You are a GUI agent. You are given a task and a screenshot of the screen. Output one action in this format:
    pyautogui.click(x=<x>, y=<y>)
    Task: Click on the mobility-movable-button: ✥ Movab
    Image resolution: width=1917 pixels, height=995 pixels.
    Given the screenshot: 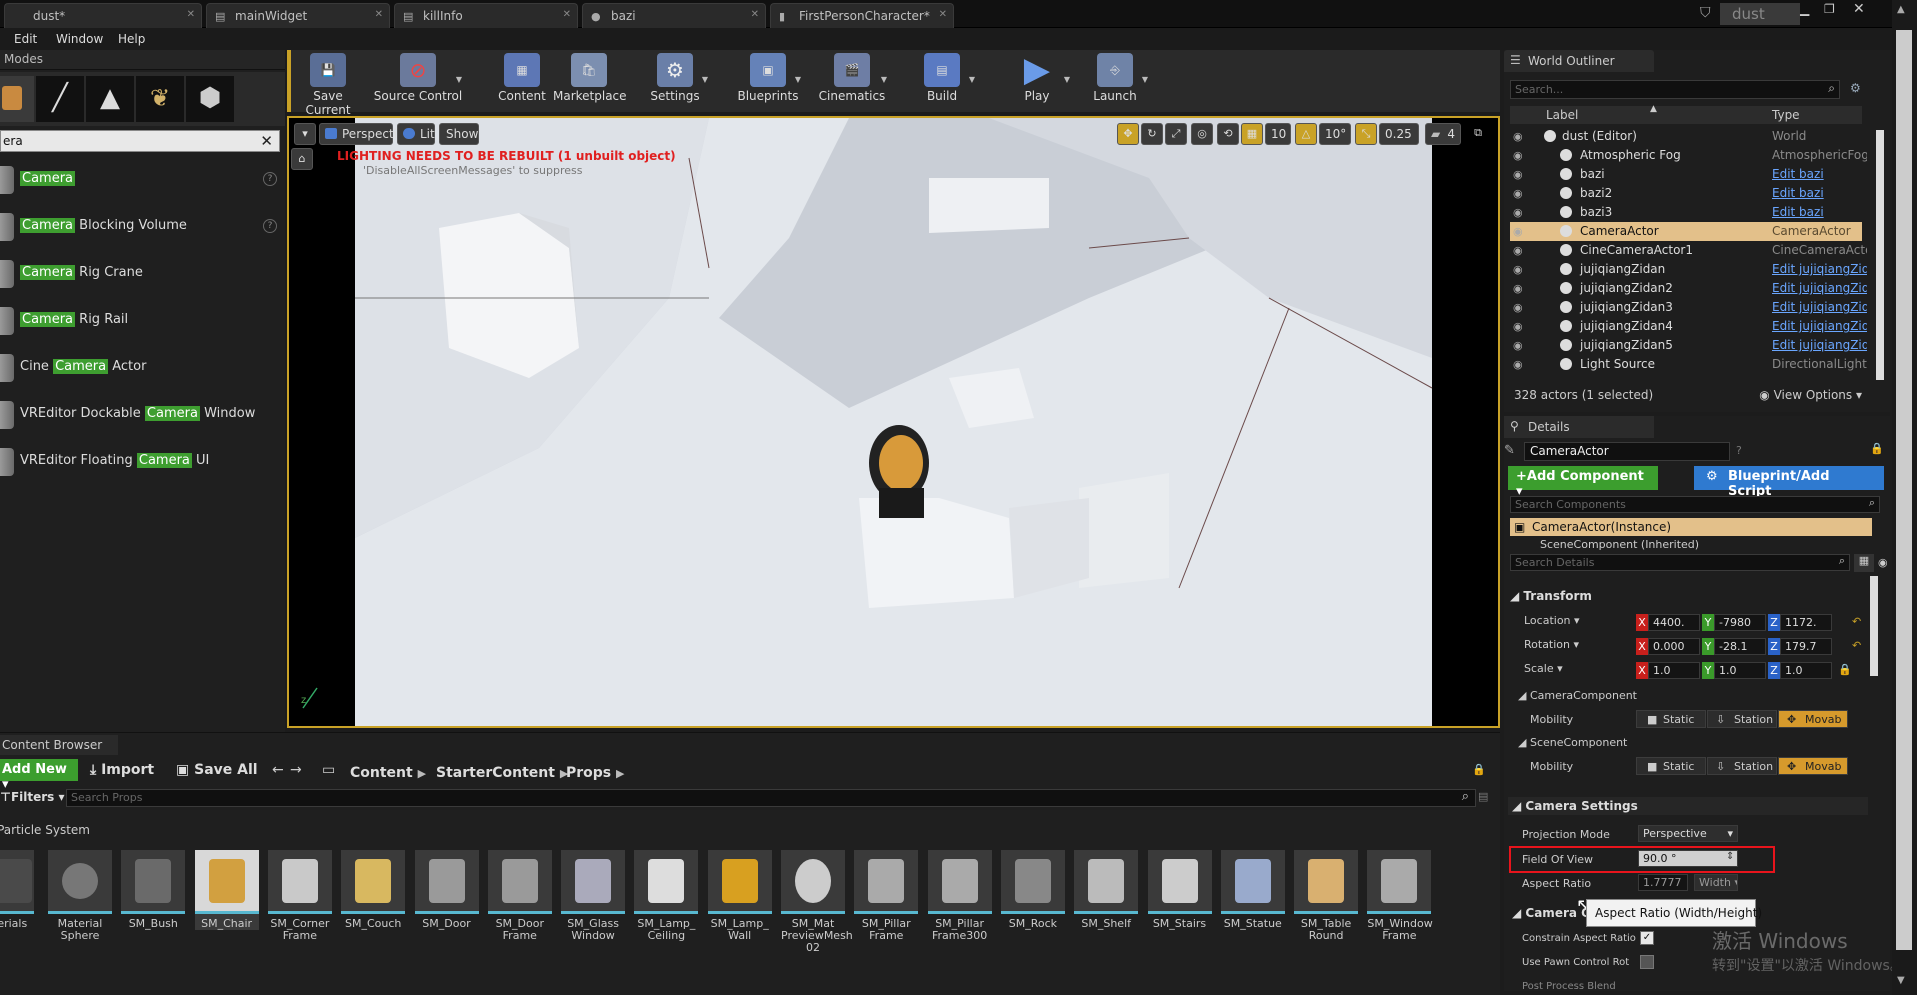 What is the action you would take?
    pyautogui.click(x=1813, y=766)
    